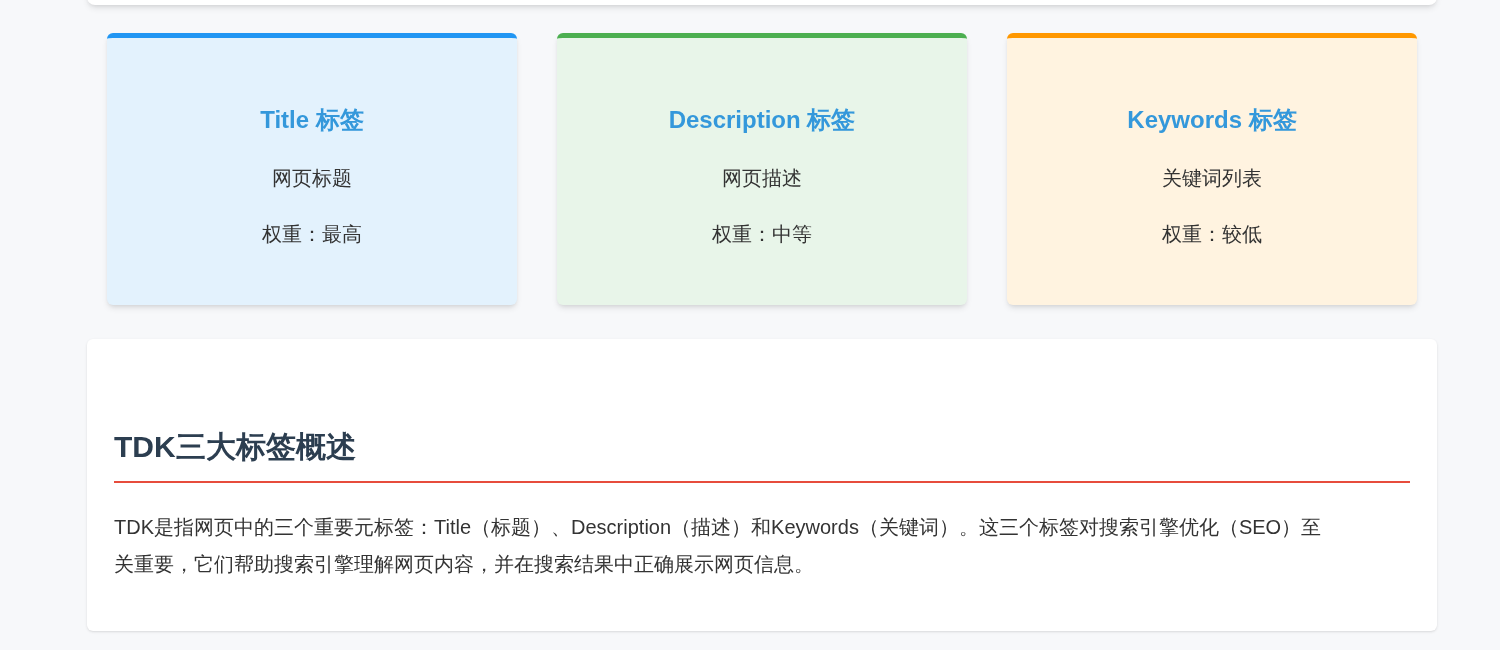 The height and width of the screenshot is (650, 1500). I want to click on card-weight: 权重：较低, so click(1212, 234).